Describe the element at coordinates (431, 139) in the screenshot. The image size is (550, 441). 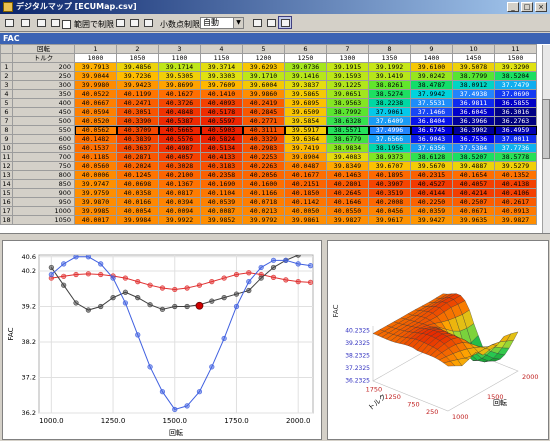
I see `table-cell: 36.9043` at that location.